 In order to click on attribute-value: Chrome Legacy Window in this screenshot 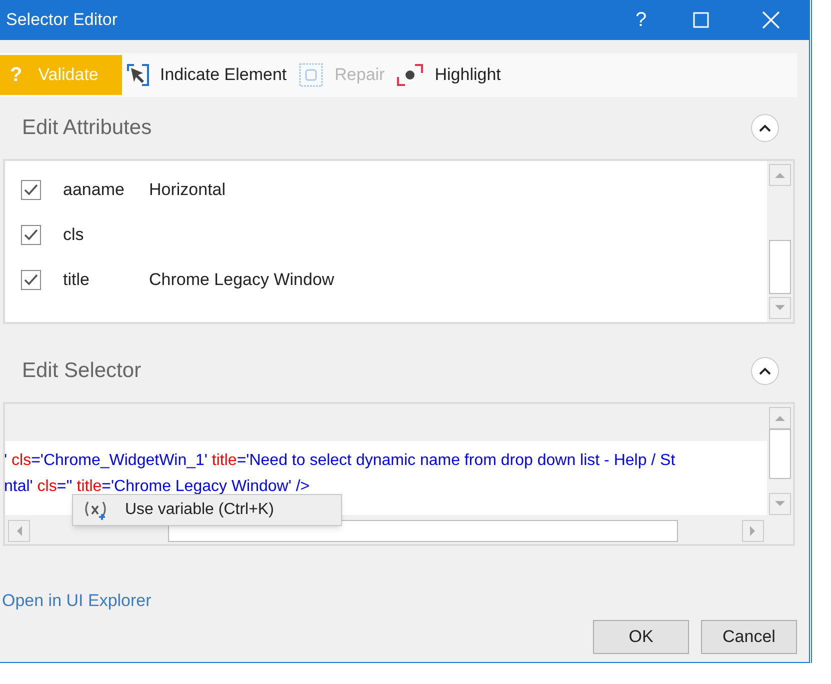, I will do `click(241, 279)`.